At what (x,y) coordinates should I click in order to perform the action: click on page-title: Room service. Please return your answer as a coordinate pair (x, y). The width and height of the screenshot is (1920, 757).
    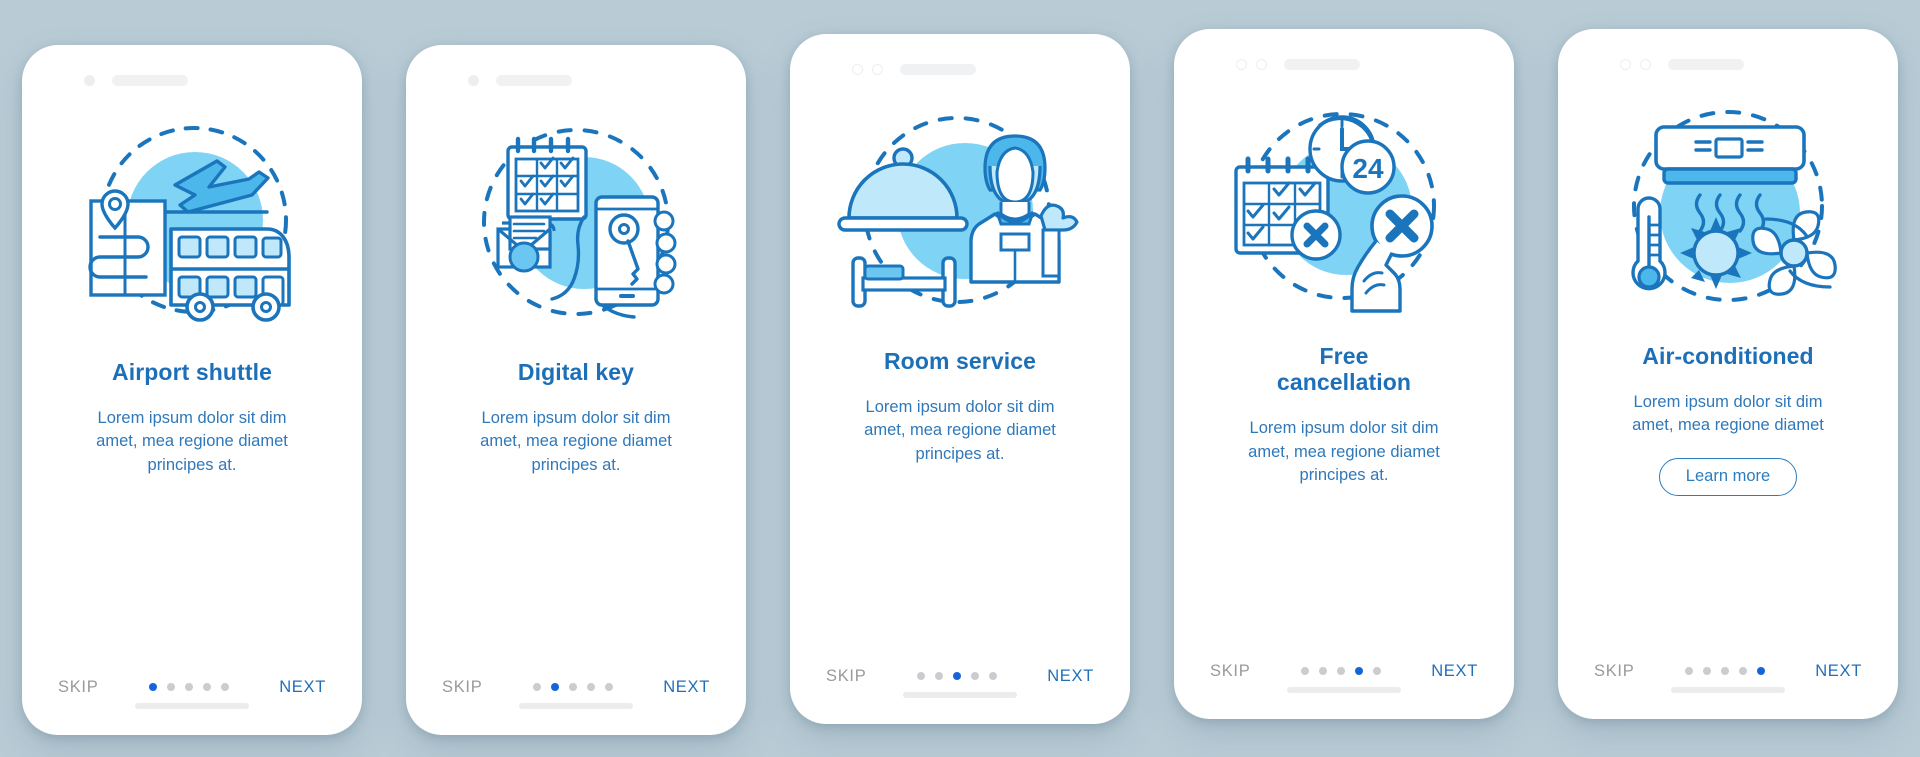
    Looking at the image, I should click on (960, 360).